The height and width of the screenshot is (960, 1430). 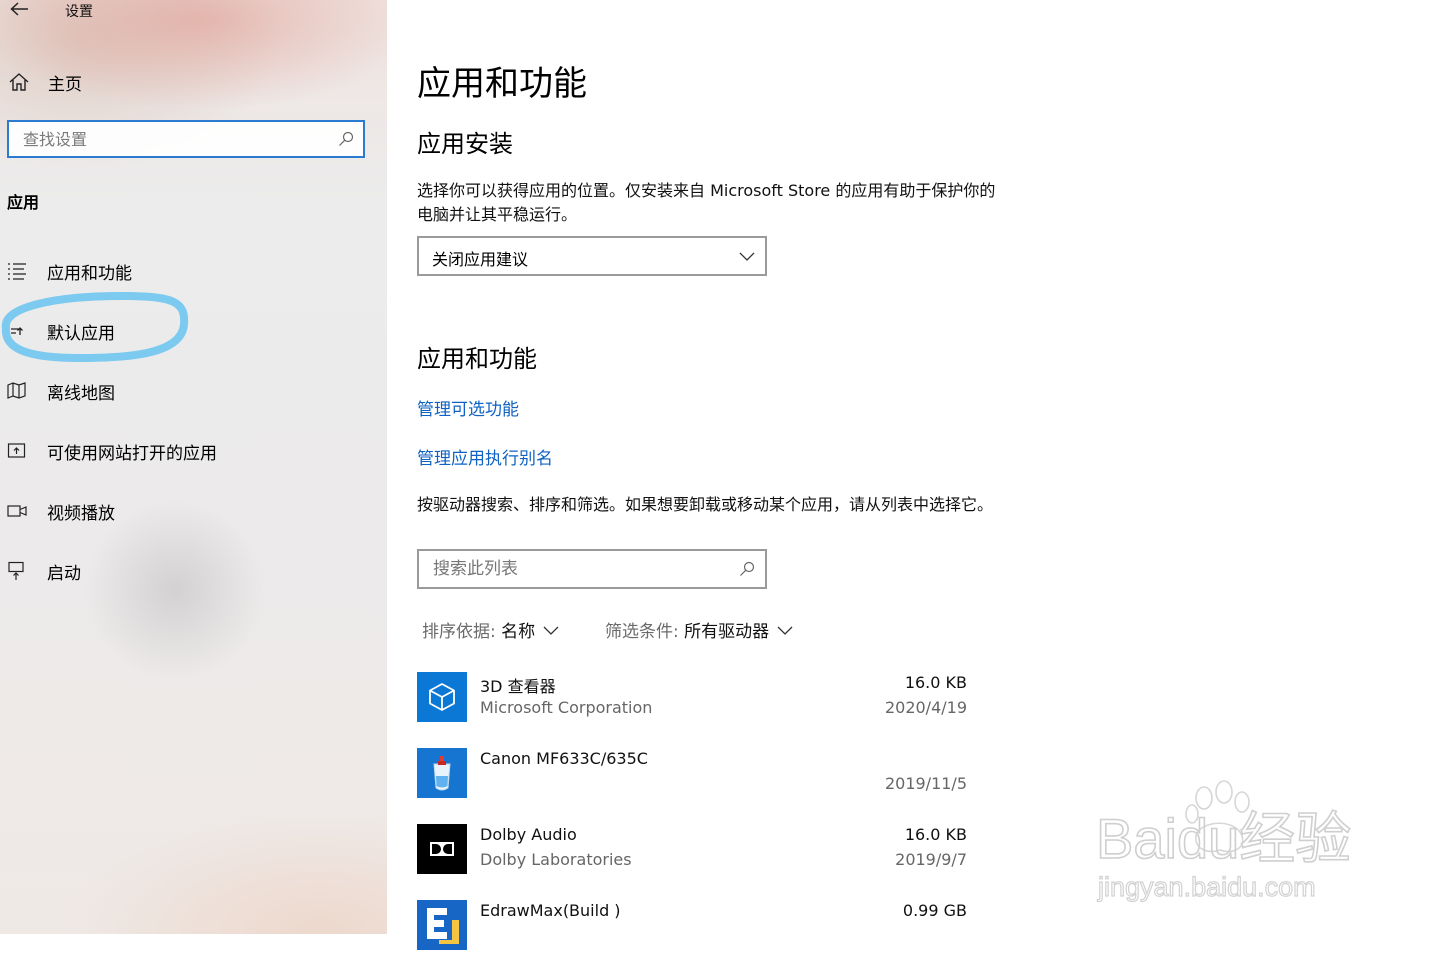 I want to click on window-title: 设置, so click(x=79, y=12).